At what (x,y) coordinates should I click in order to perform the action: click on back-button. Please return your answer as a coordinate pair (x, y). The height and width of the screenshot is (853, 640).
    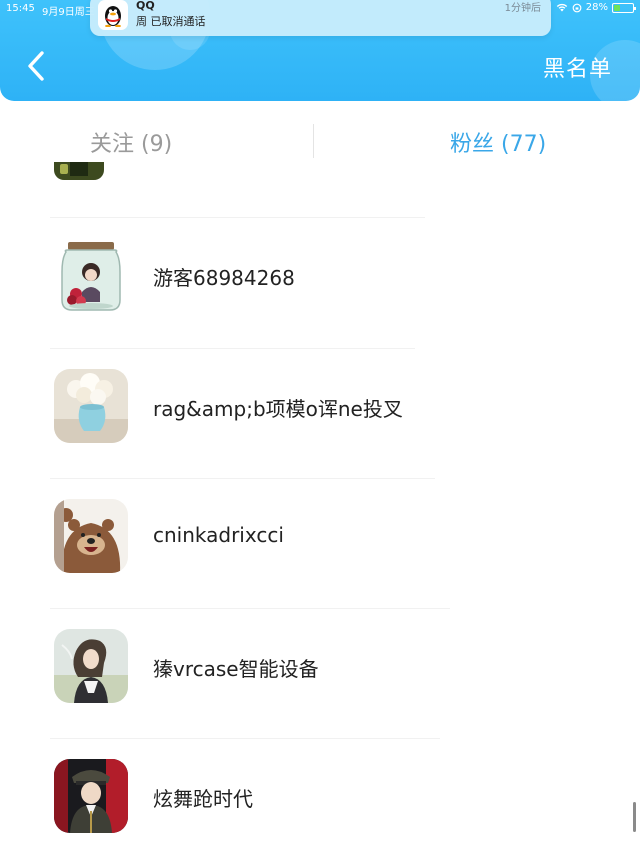
    Looking at the image, I should click on (36, 66).